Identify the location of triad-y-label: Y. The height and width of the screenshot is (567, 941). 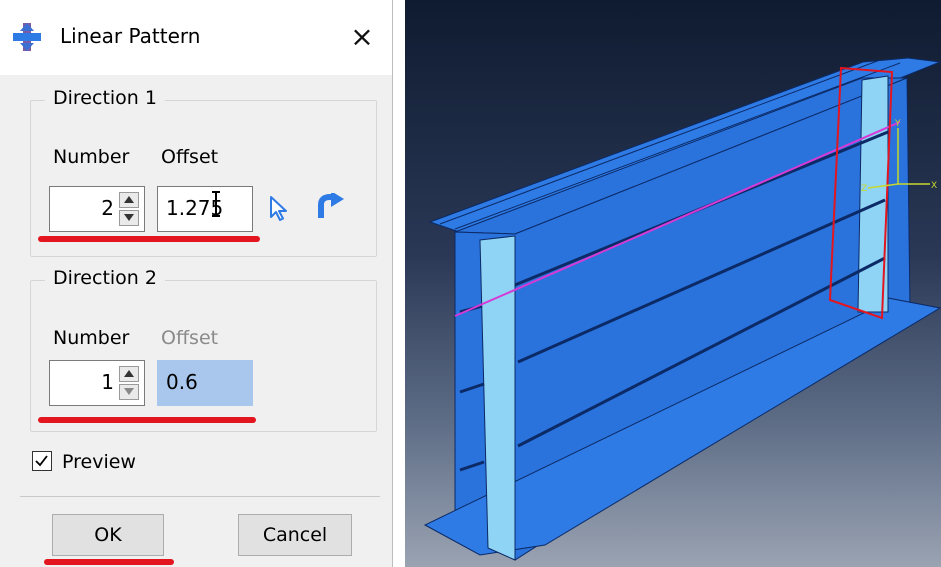
(897, 124).